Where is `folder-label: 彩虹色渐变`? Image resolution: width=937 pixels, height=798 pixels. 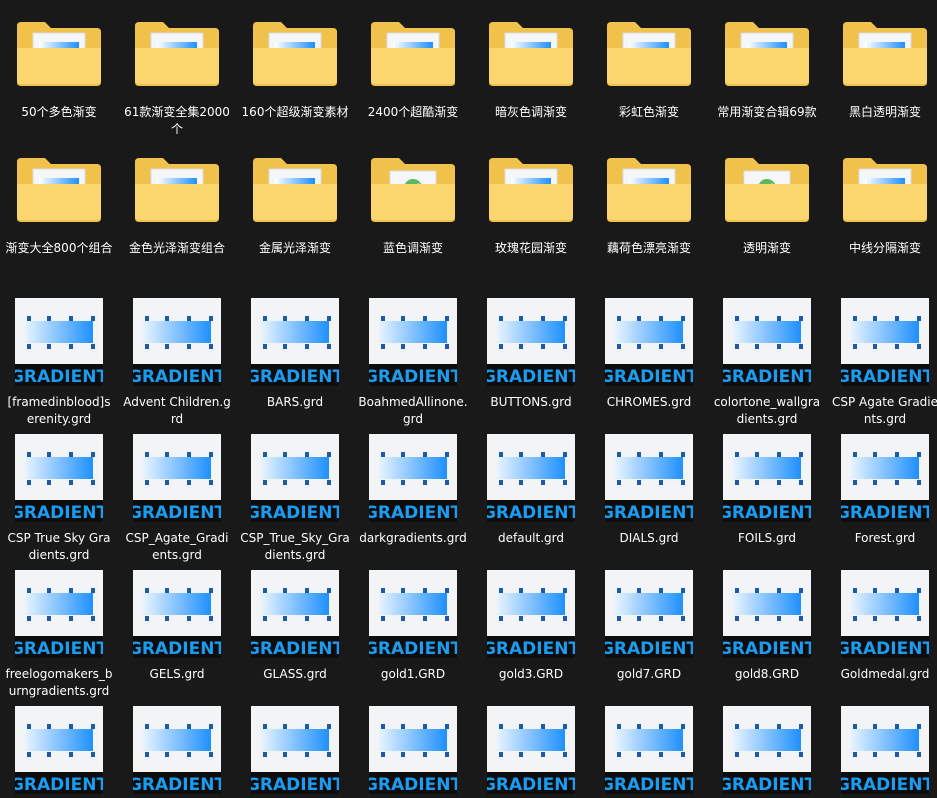 folder-label: 彩虹色渐变 is located at coordinates (648, 112).